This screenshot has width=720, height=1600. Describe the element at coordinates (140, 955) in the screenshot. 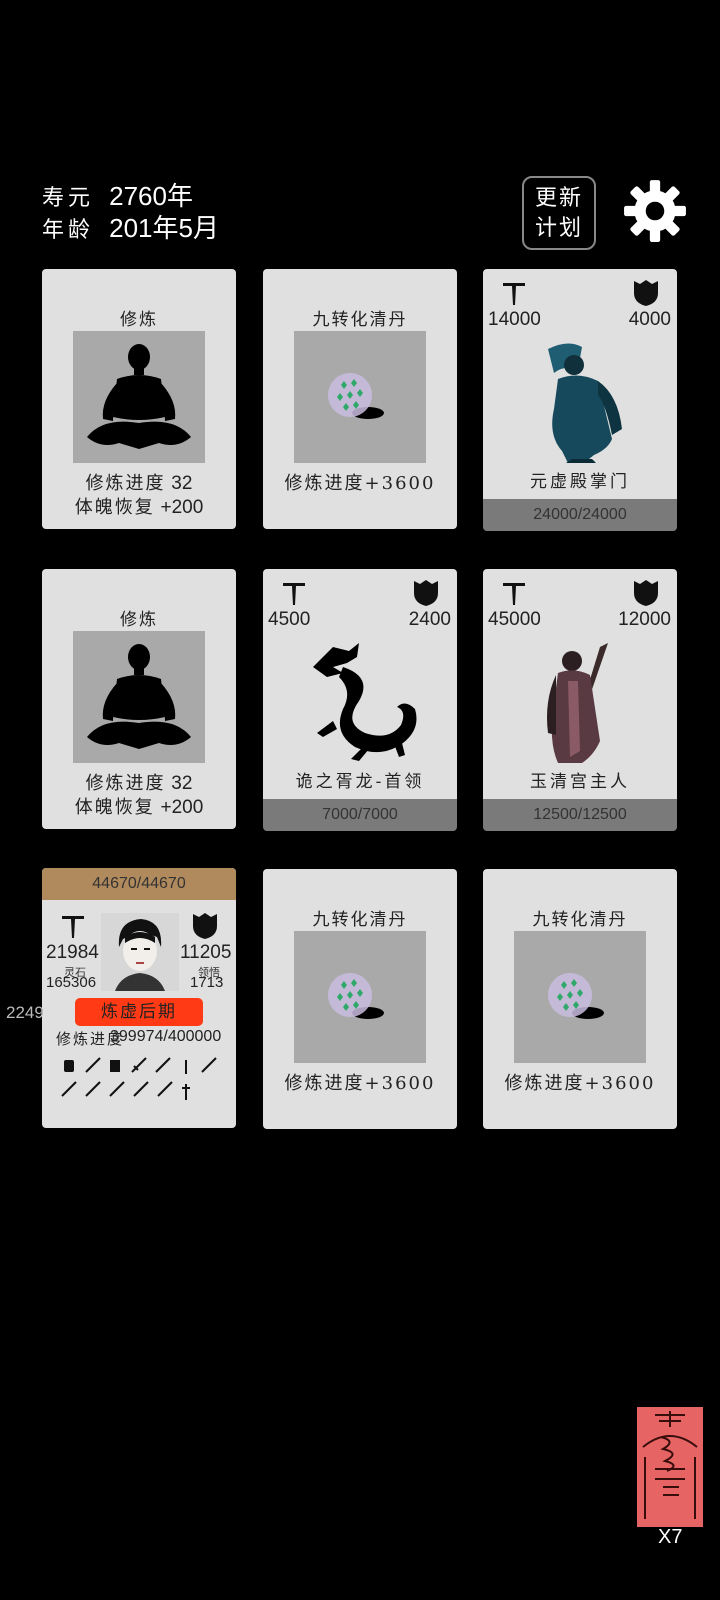

I see `player-portrait` at that location.